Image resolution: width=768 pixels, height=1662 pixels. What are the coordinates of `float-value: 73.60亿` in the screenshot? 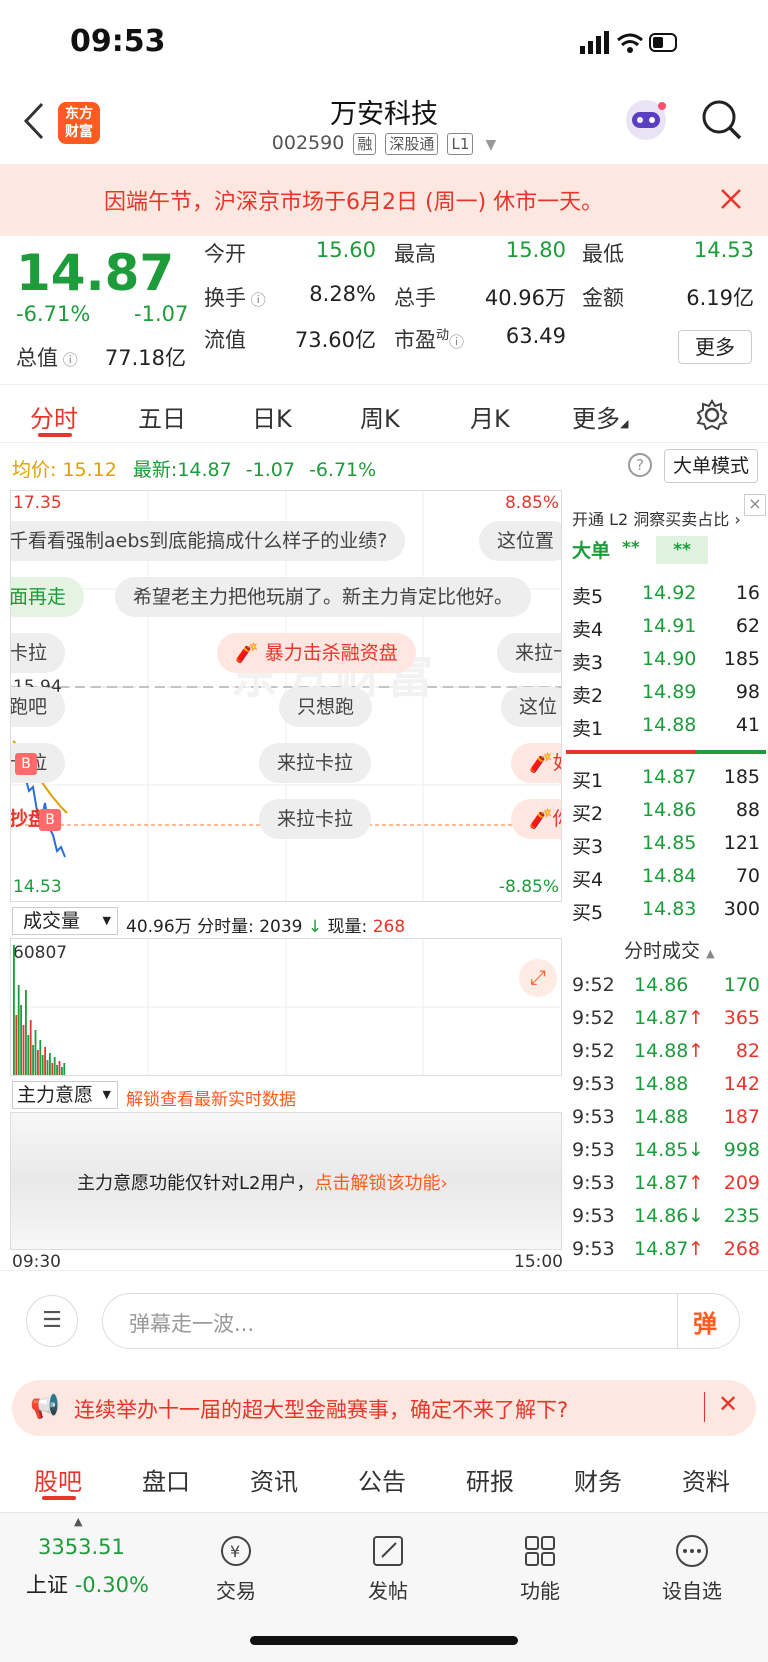 It's located at (335, 340).